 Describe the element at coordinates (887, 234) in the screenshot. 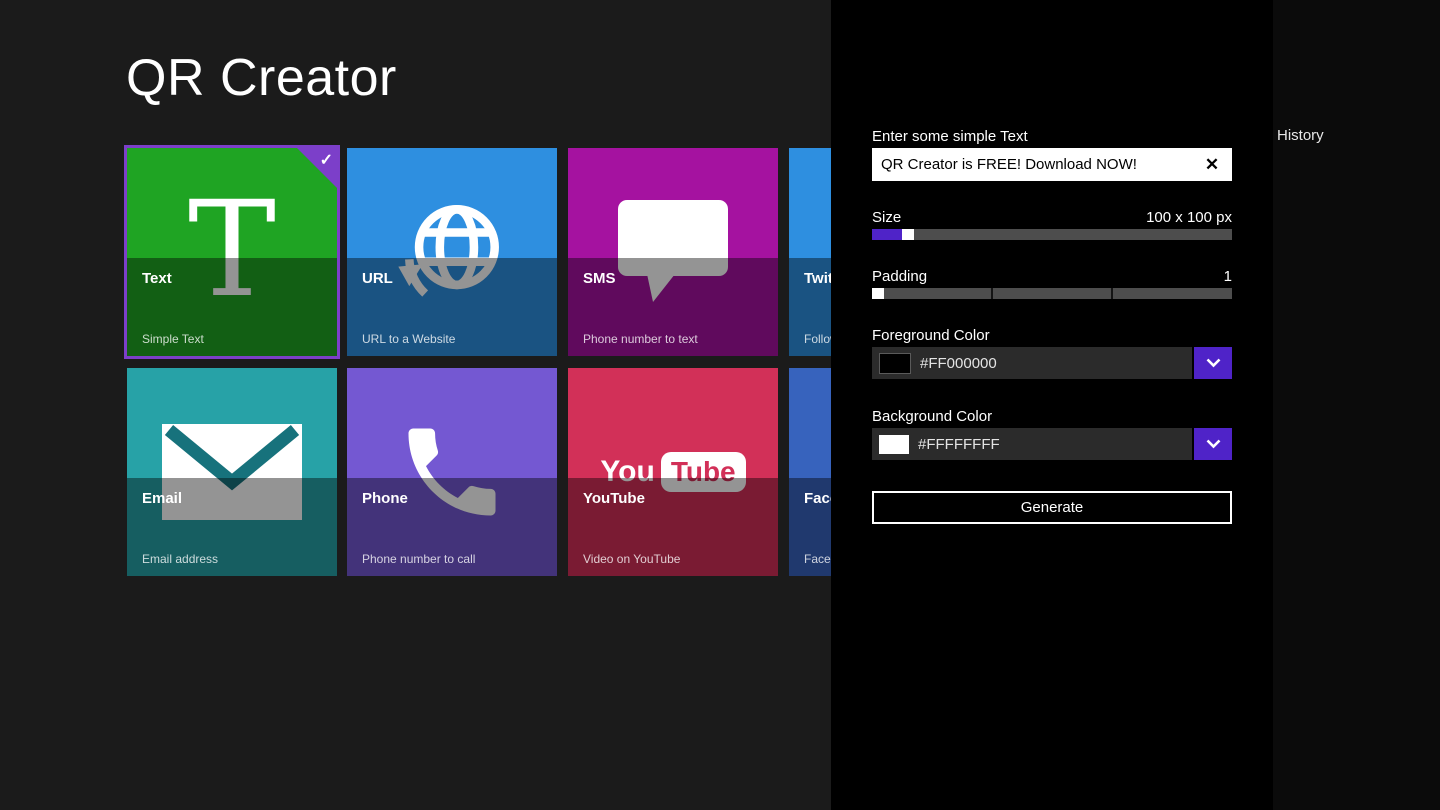

I see `size-slider-fill` at that location.